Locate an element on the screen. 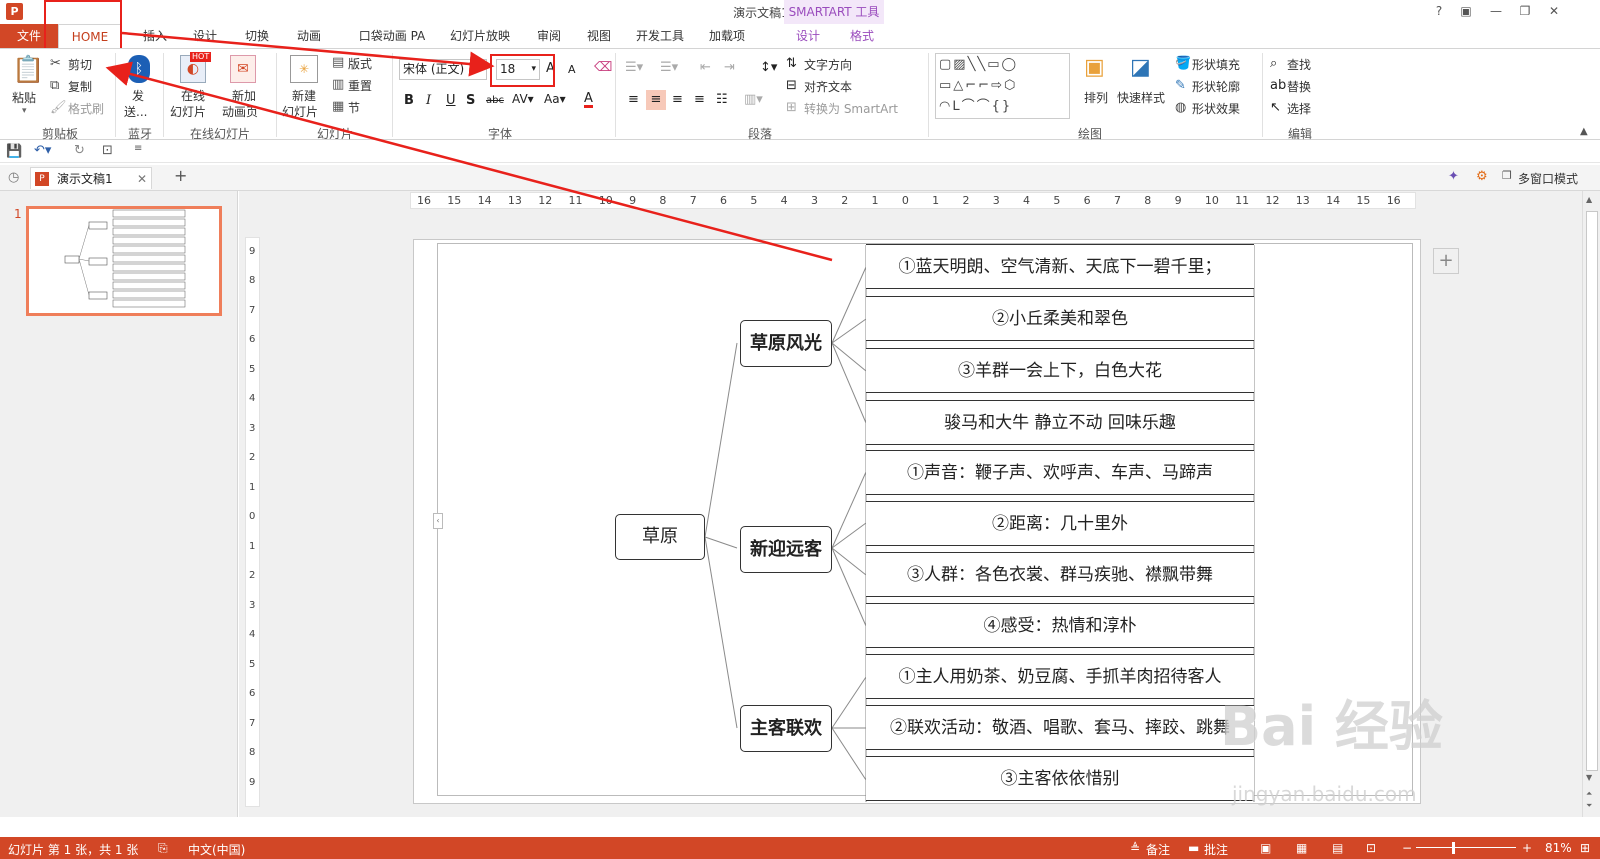 Image resolution: width=1600 pixels, height=859 pixels. zoom-in-icon: + is located at coordinates (1527, 848).